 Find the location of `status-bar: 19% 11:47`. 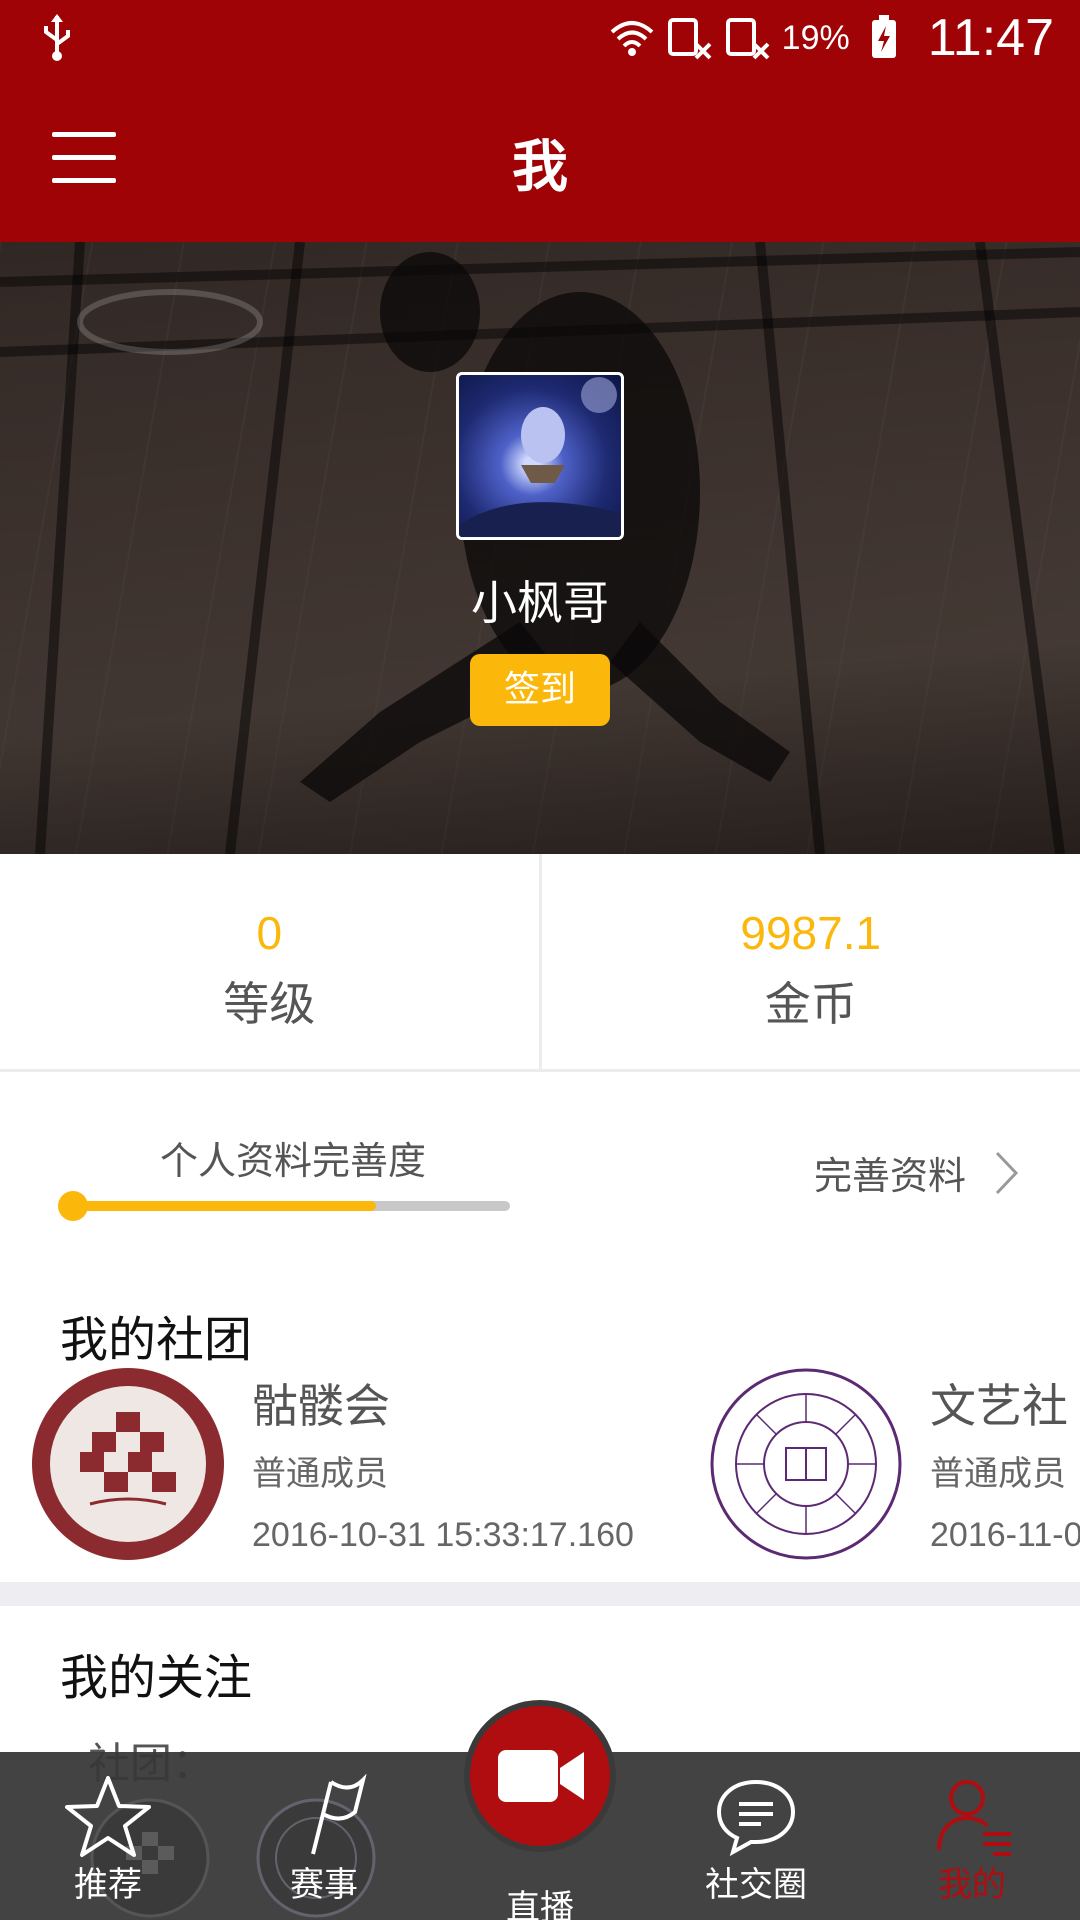

status-bar: 19% 11:47 is located at coordinates (540, 39).